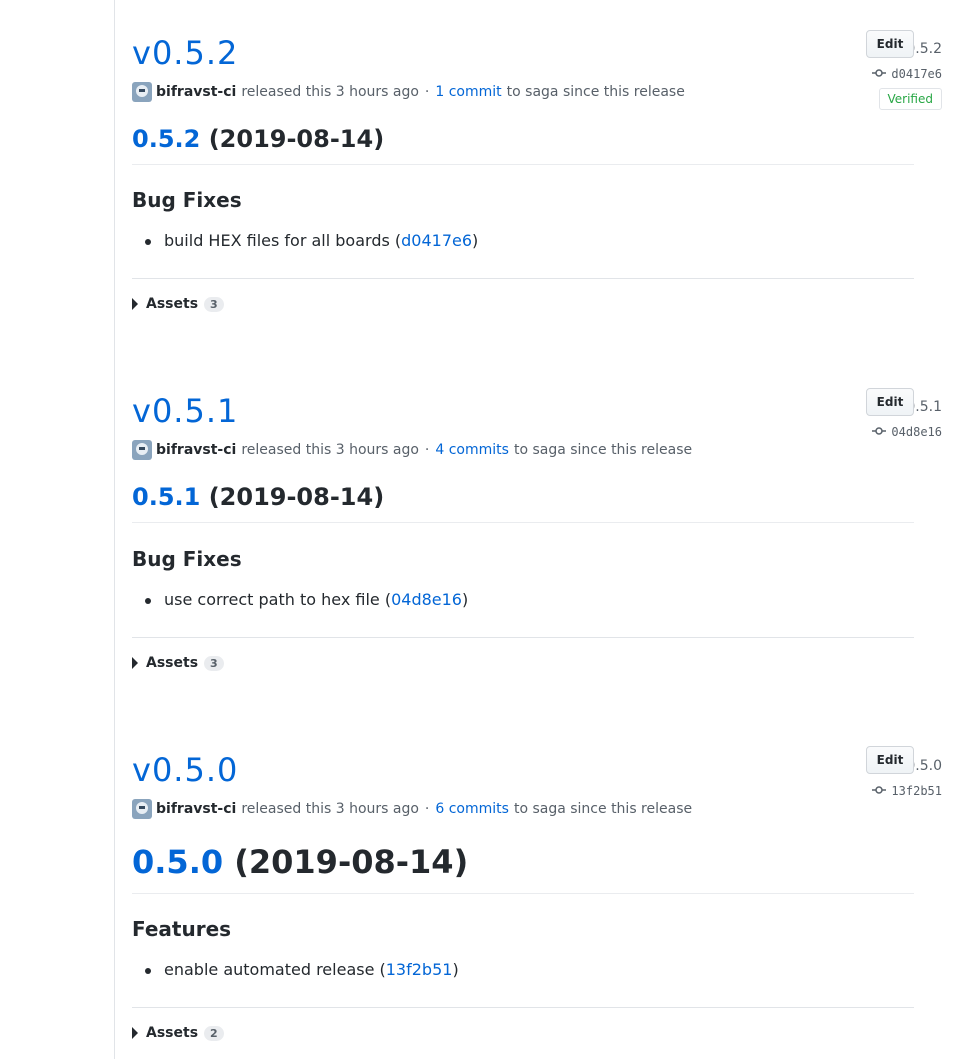 The image size is (959, 1059). I want to click on commit-sha: 04d8e16, so click(916, 432).